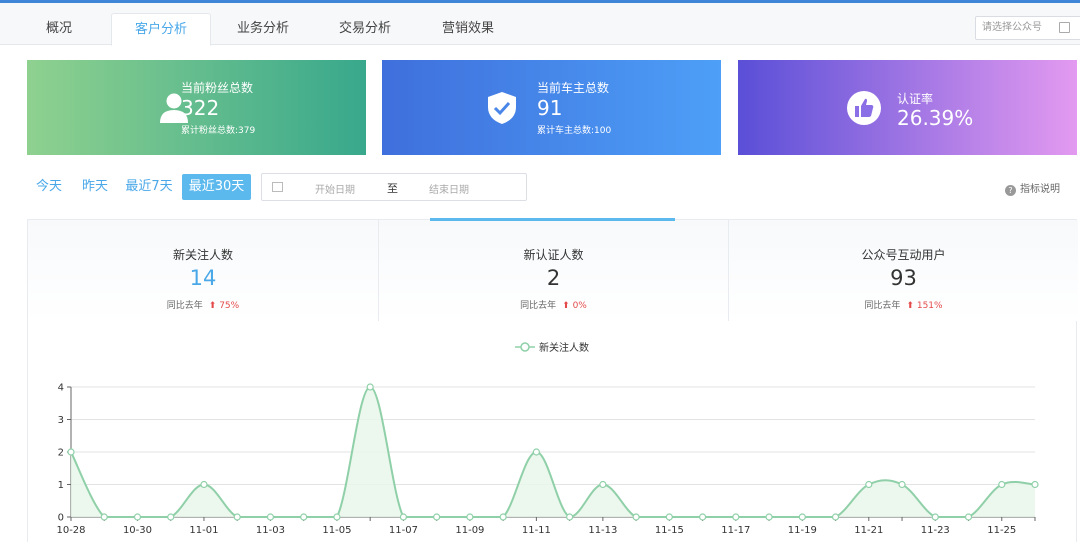 This screenshot has height=542, width=1080. What do you see at coordinates (552, 219) in the screenshot?
I see `active-stat-indicator` at bounding box center [552, 219].